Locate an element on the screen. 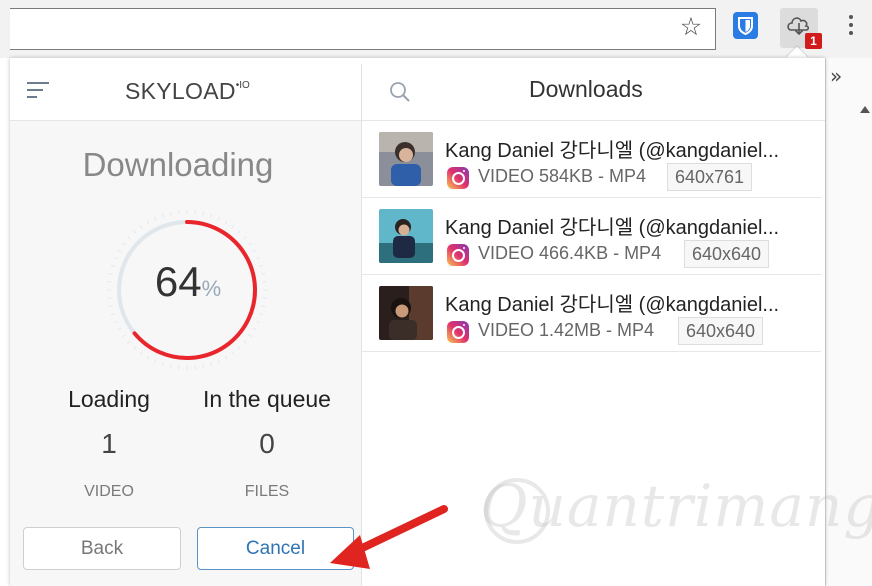 Image resolution: width=872 pixels, height=586 pixels. star-icon: ☆ is located at coordinates (691, 27).